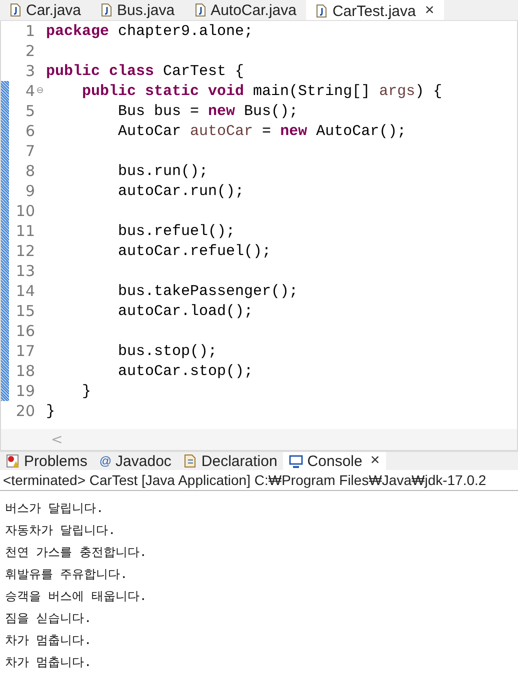 This screenshot has width=518, height=678. What do you see at coordinates (25, 211) in the screenshot?
I see `line-number: 10` at bounding box center [25, 211].